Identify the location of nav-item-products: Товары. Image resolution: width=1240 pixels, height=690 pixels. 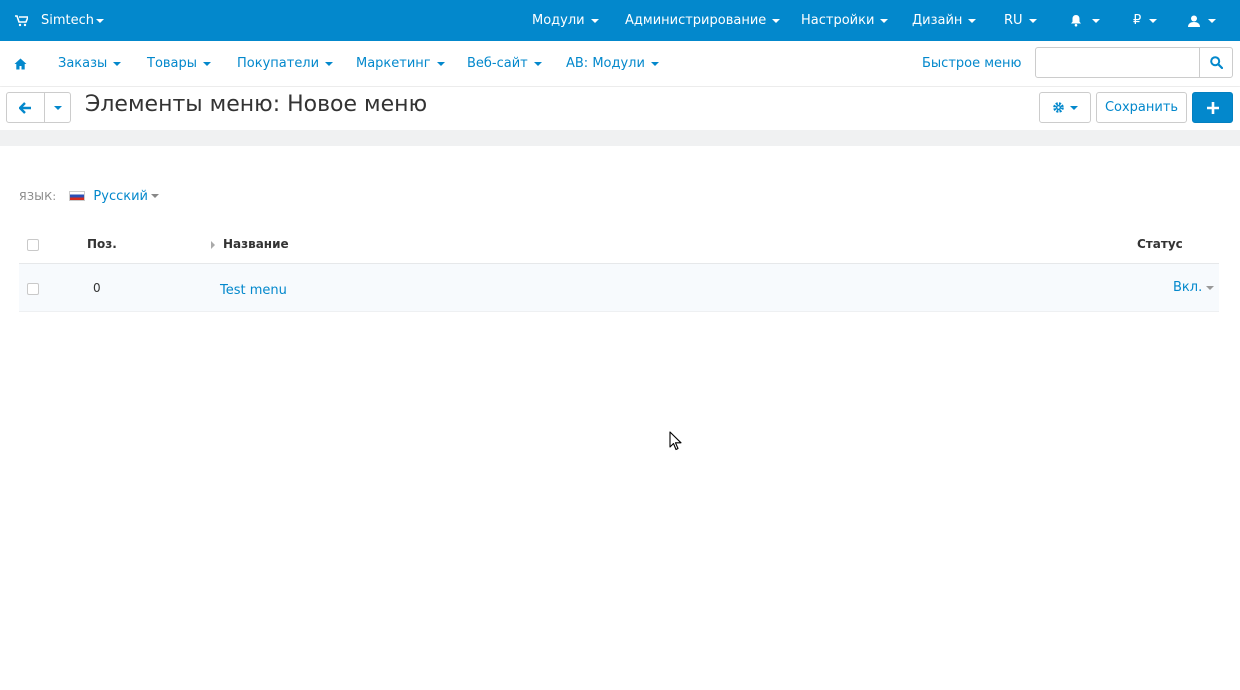
(179, 63).